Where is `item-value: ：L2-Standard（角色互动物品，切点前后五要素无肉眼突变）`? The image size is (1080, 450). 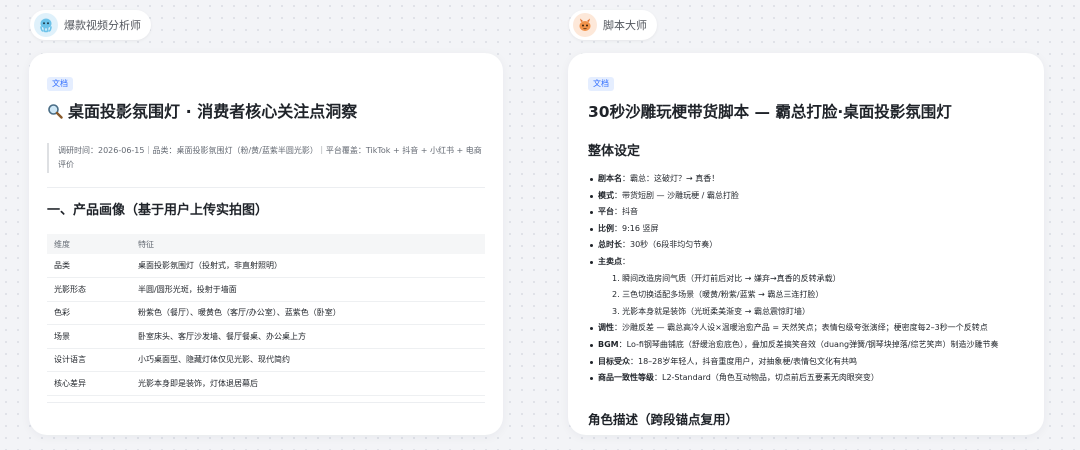
item-value: ：L2-Standard（角色互动物品，切点前后五要素无肉眼突变） is located at coordinates (766, 378).